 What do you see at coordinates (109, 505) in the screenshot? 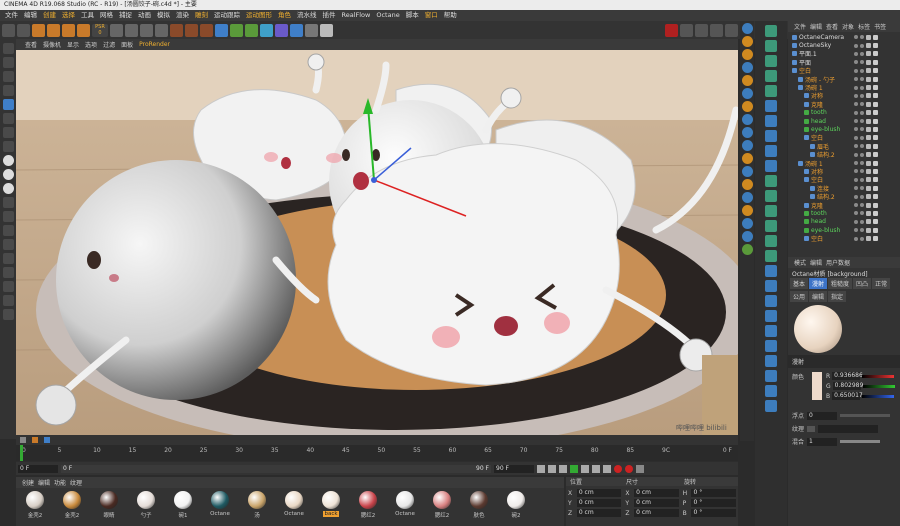
I see `material-thumbnail: 眼睛` at bounding box center [109, 505].